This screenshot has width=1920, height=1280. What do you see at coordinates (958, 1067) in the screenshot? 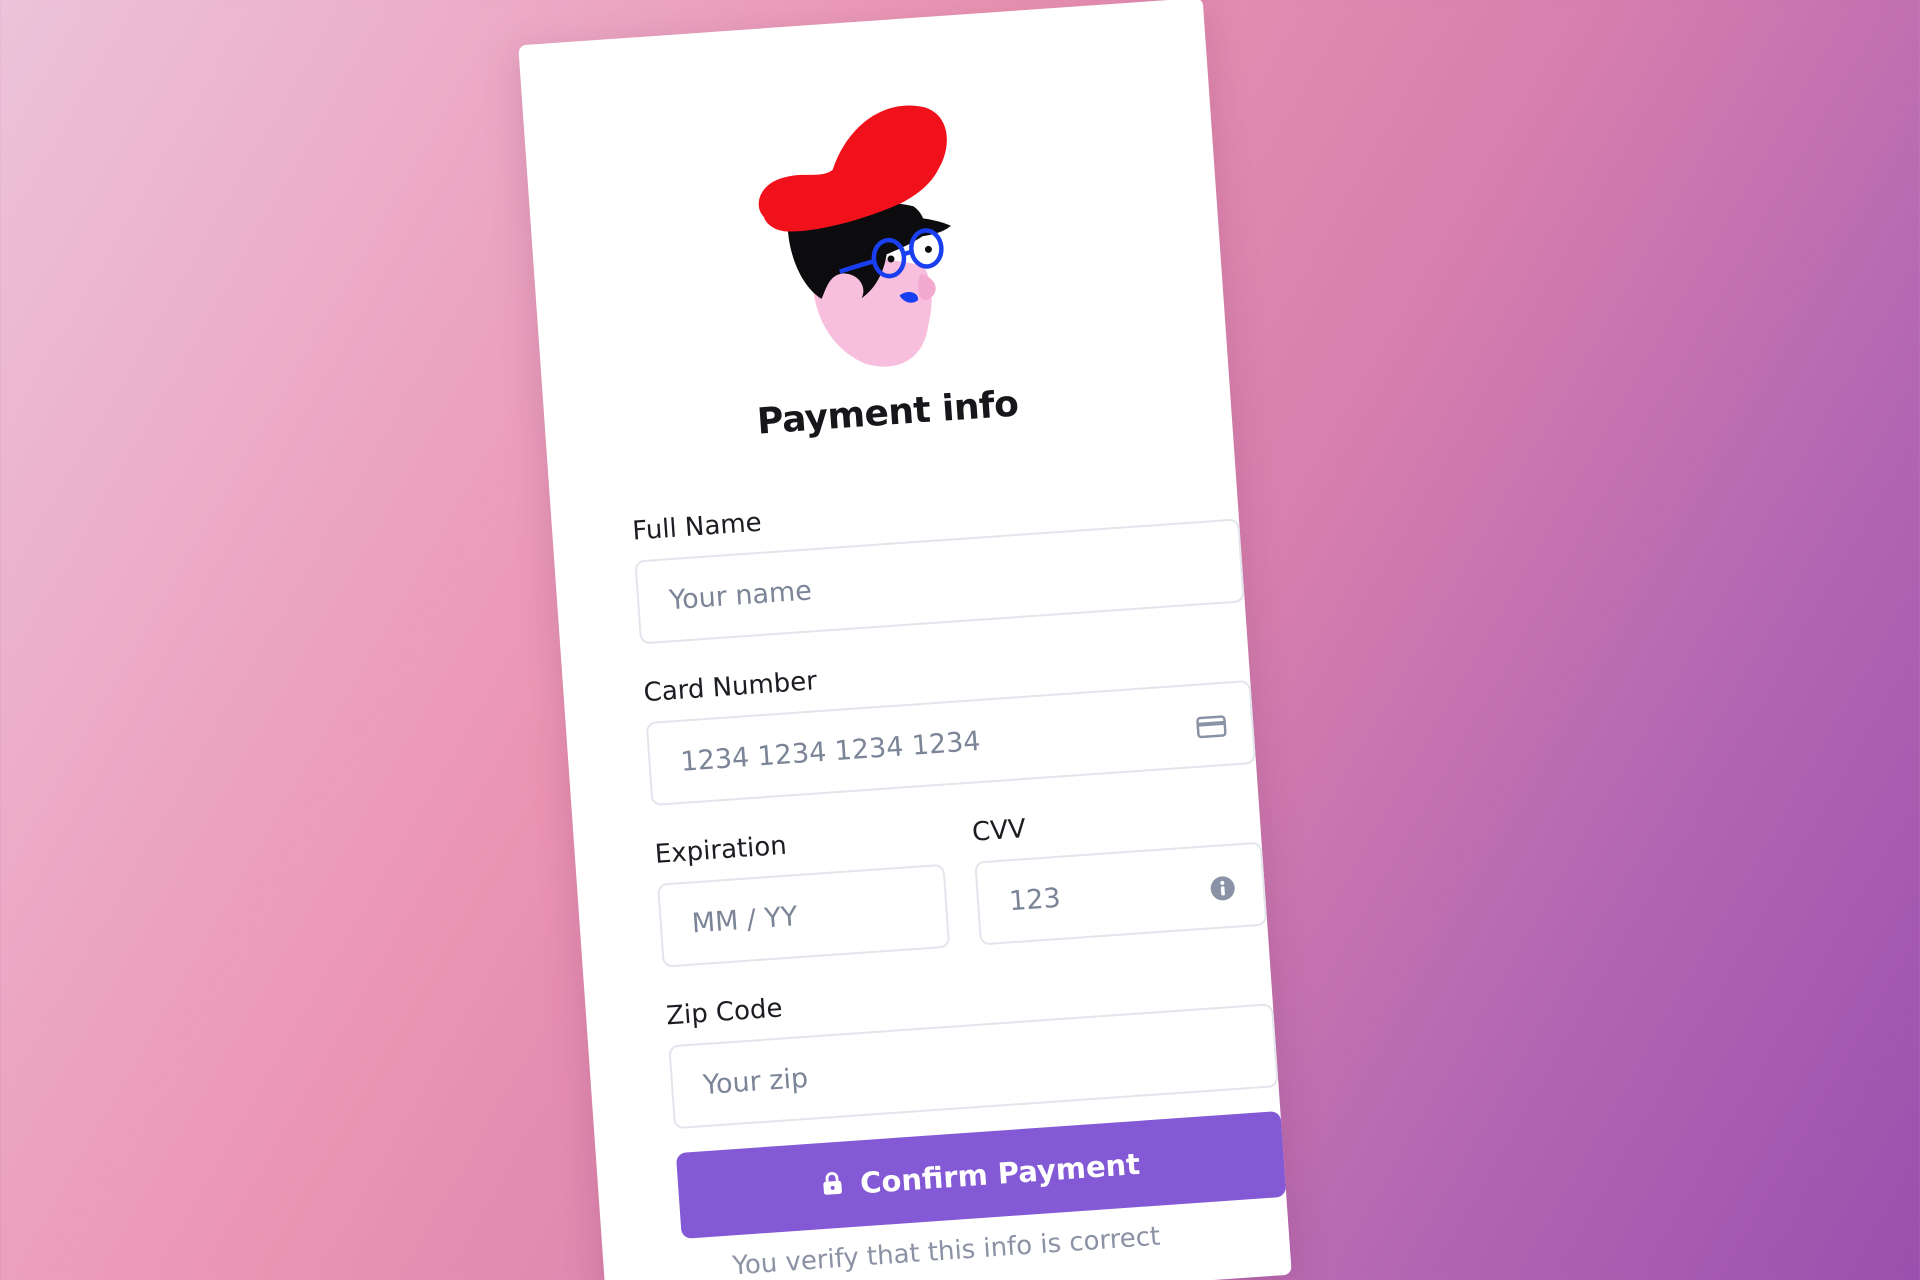
I see `zip-code-input` at bounding box center [958, 1067].